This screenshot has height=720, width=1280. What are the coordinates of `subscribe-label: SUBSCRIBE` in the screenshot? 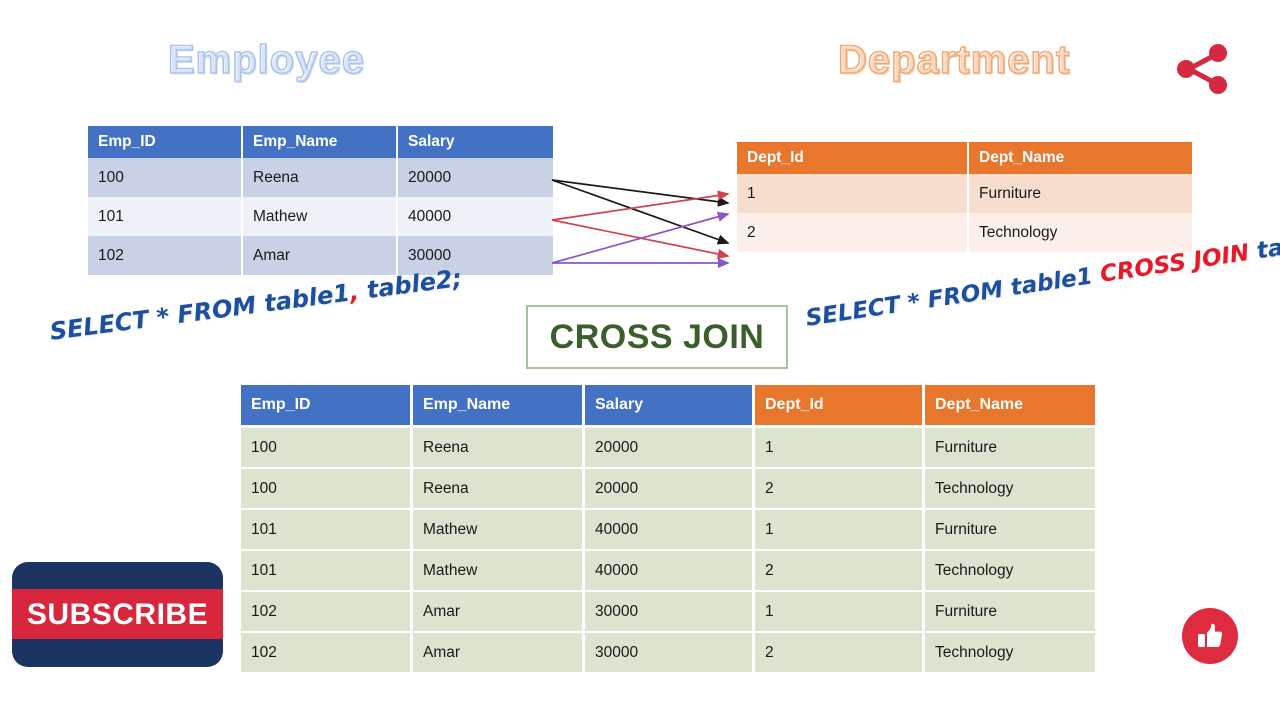 It's located at (117, 614).